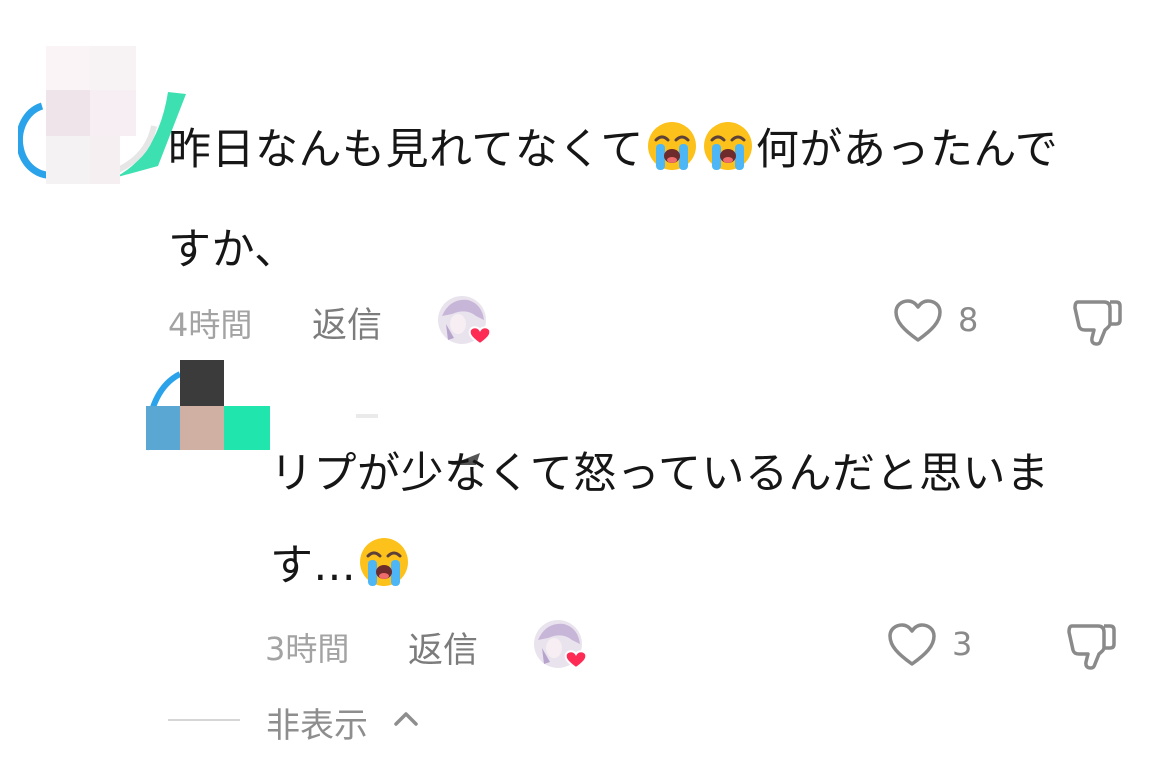 The height and width of the screenshot is (766, 1170). What do you see at coordinates (204, 720) in the screenshot?
I see `divider` at bounding box center [204, 720].